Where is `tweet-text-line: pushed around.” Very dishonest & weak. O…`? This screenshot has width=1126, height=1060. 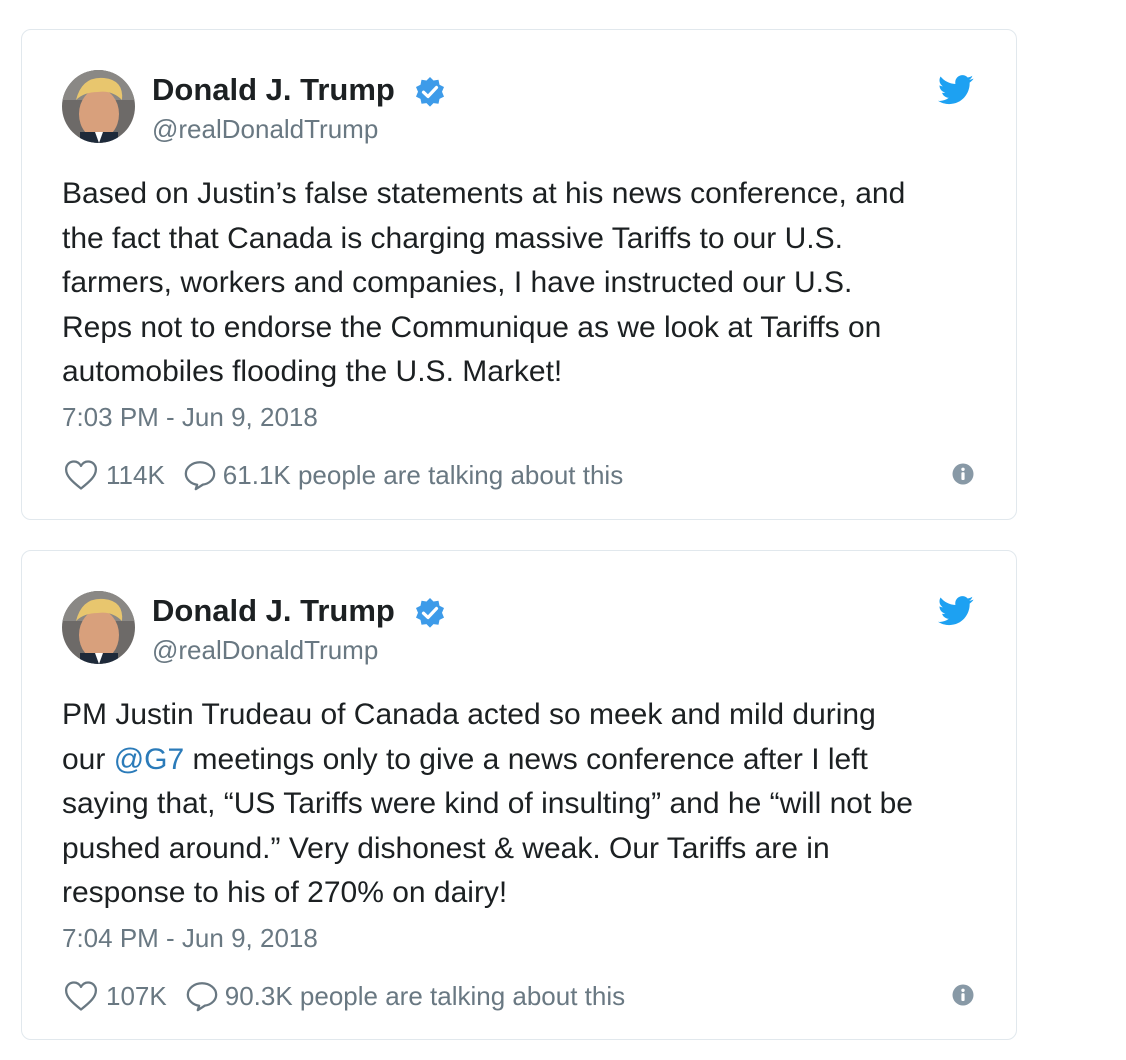
tweet-text-line: pushed around.” Very dishonest & weak. O… is located at coordinates (446, 848).